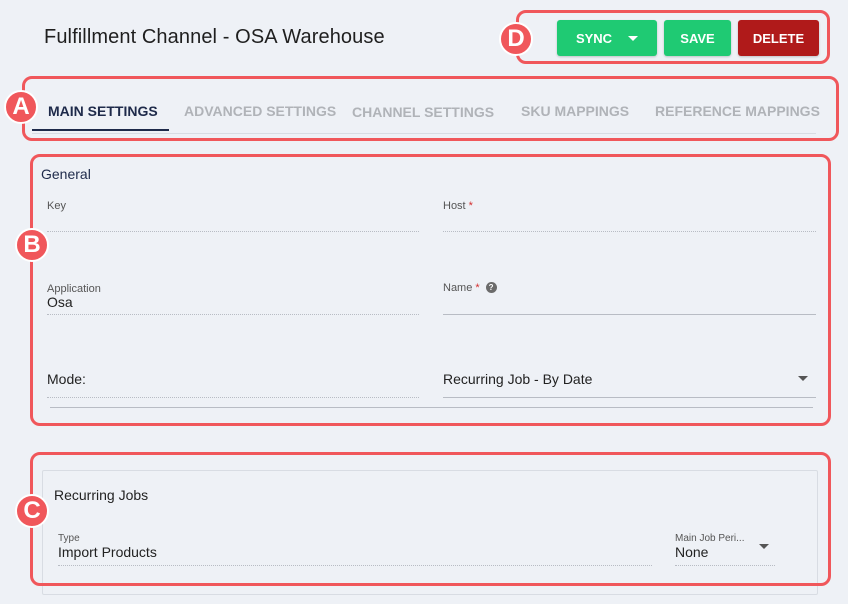 This screenshot has width=848, height=604. What do you see at coordinates (32, 245) in the screenshot?
I see `annotation-badge-b: B` at bounding box center [32, 245].